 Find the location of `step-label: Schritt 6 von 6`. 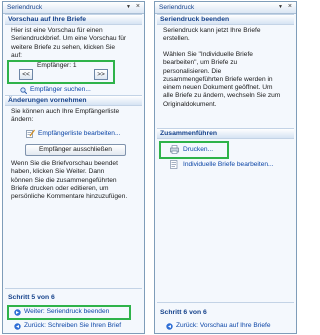

step-label: Schritt 6 von 6 is located at coordinates (183, 312).